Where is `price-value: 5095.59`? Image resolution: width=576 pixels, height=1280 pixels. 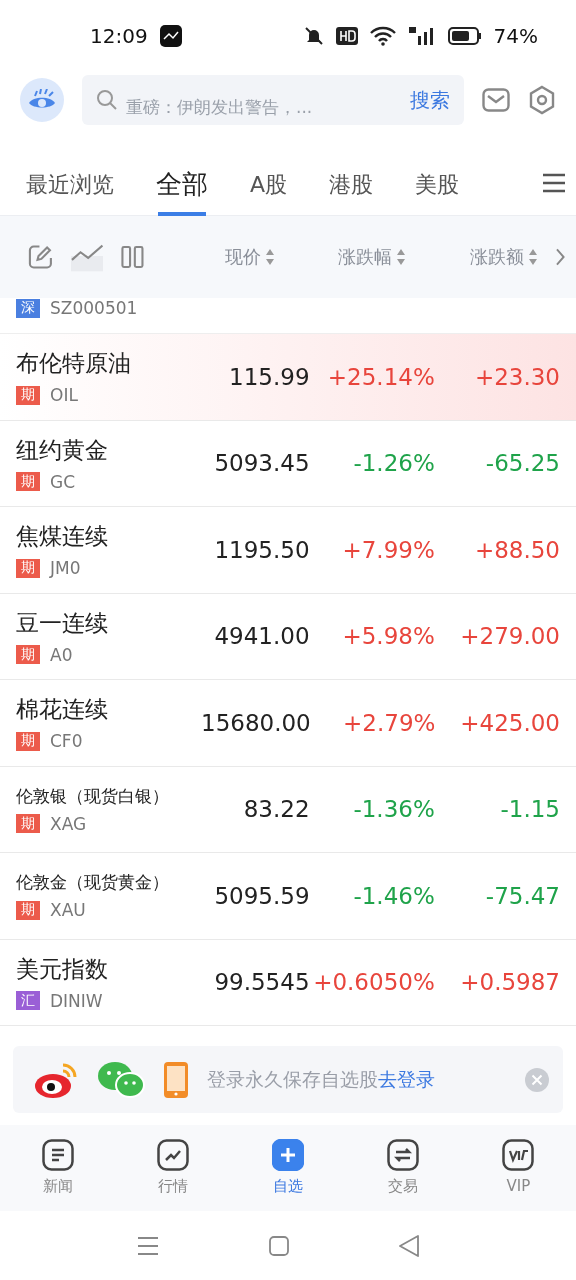 price-value: 5095.59 is located at coordinates (261, 895).